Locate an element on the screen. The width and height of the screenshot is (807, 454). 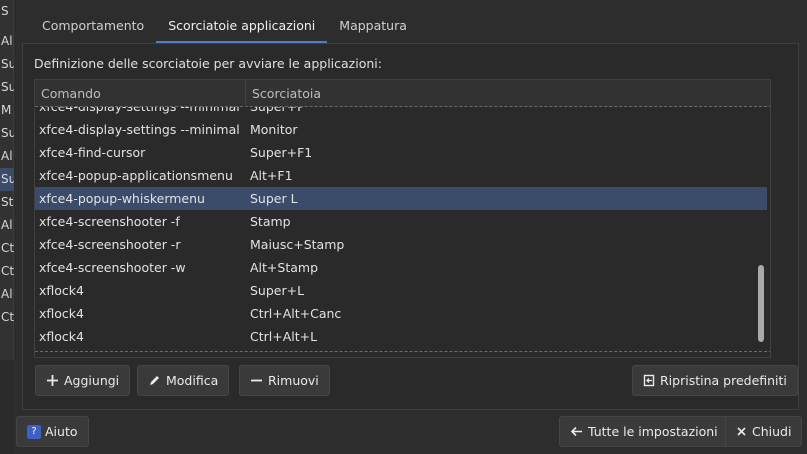
sidebar-item: St is located at coordinates (7, 202).